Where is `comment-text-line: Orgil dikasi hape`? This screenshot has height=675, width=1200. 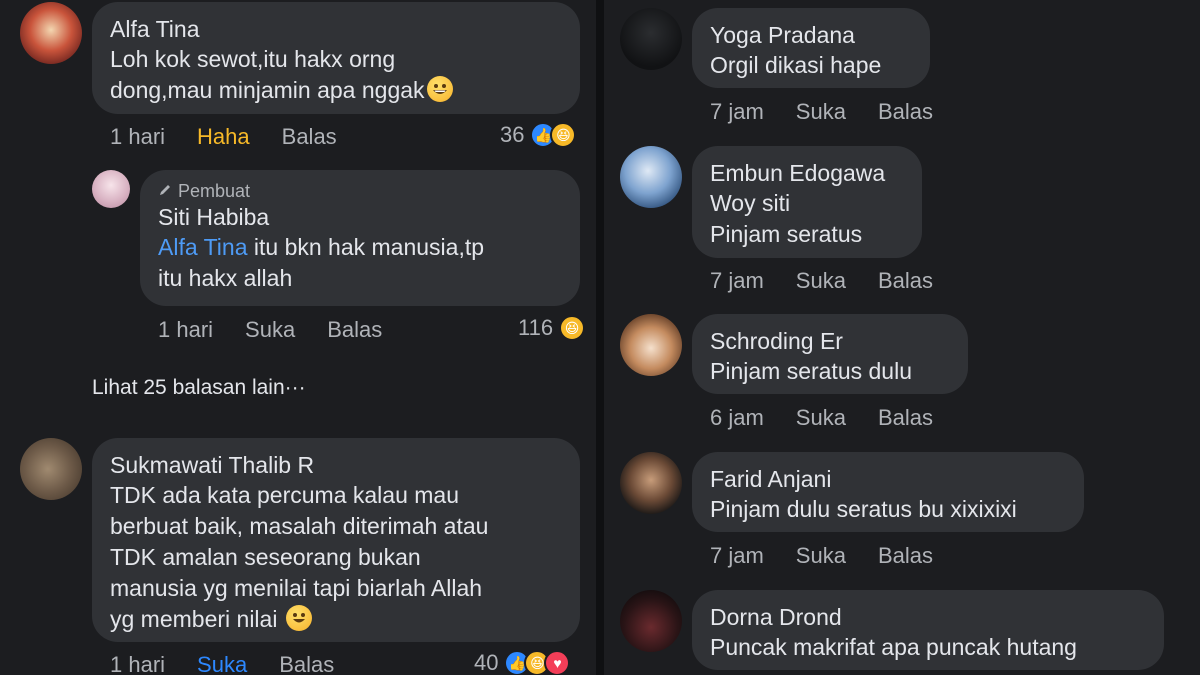
comment-text-line: Orgil dikasi hape is located at coordinates (796, 65).